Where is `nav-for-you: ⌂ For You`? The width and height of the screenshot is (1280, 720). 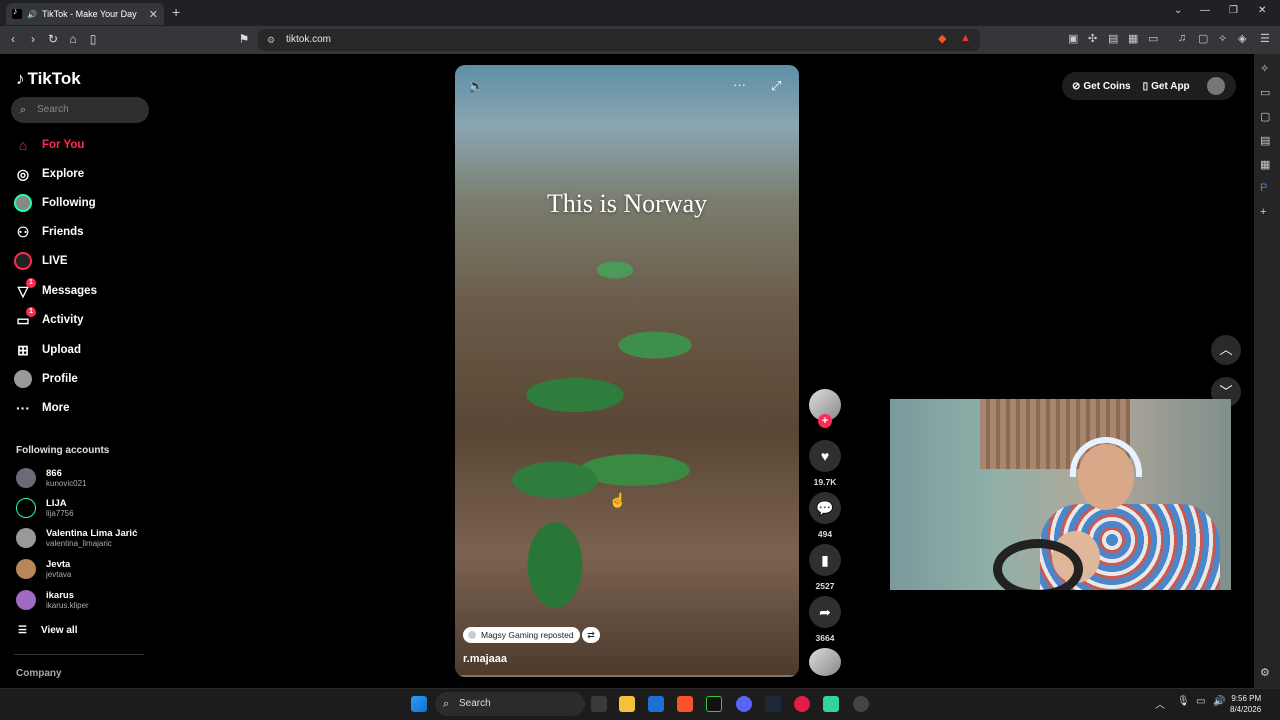 nav-for-you: ⌂ For You is located at coordinates (49, 145).